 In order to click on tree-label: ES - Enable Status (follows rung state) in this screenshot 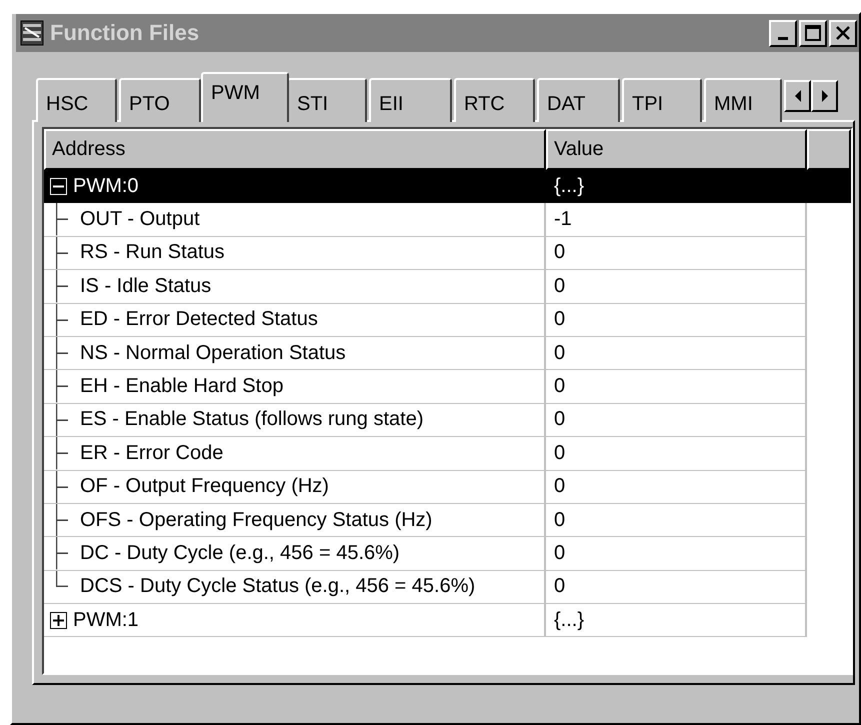, I will do `click(252, 420)`.